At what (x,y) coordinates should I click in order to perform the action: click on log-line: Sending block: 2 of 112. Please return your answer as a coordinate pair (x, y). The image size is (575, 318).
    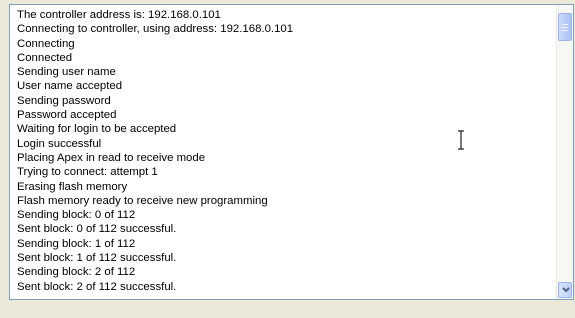
    Looking at the image, I should click on (76, 272).